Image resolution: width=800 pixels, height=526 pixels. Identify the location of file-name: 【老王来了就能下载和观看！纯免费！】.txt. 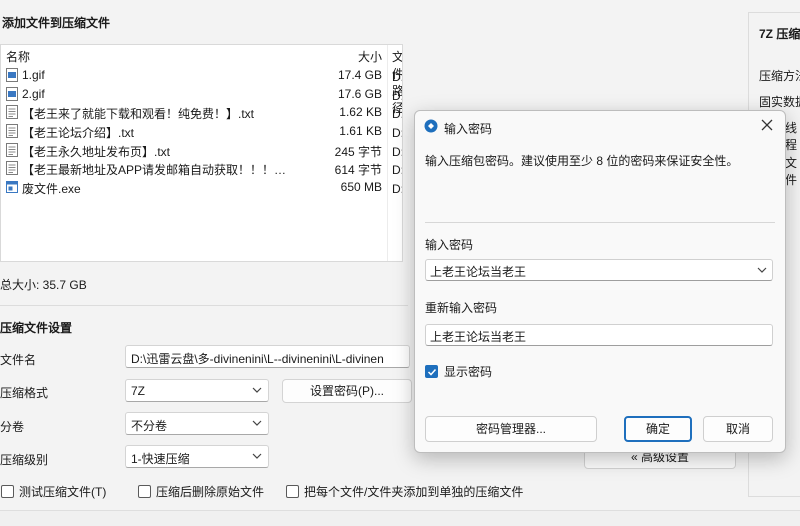
(138, 114).